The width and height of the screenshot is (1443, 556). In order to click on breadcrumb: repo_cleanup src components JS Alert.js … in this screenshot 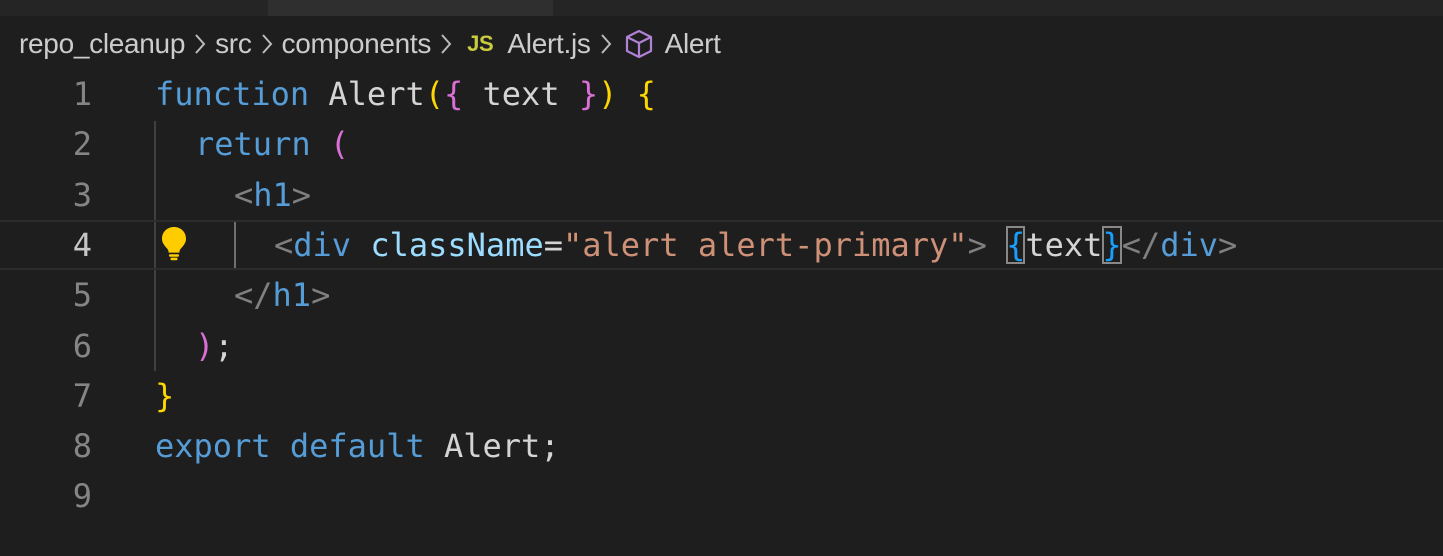, I will do `click(370, 44)`.